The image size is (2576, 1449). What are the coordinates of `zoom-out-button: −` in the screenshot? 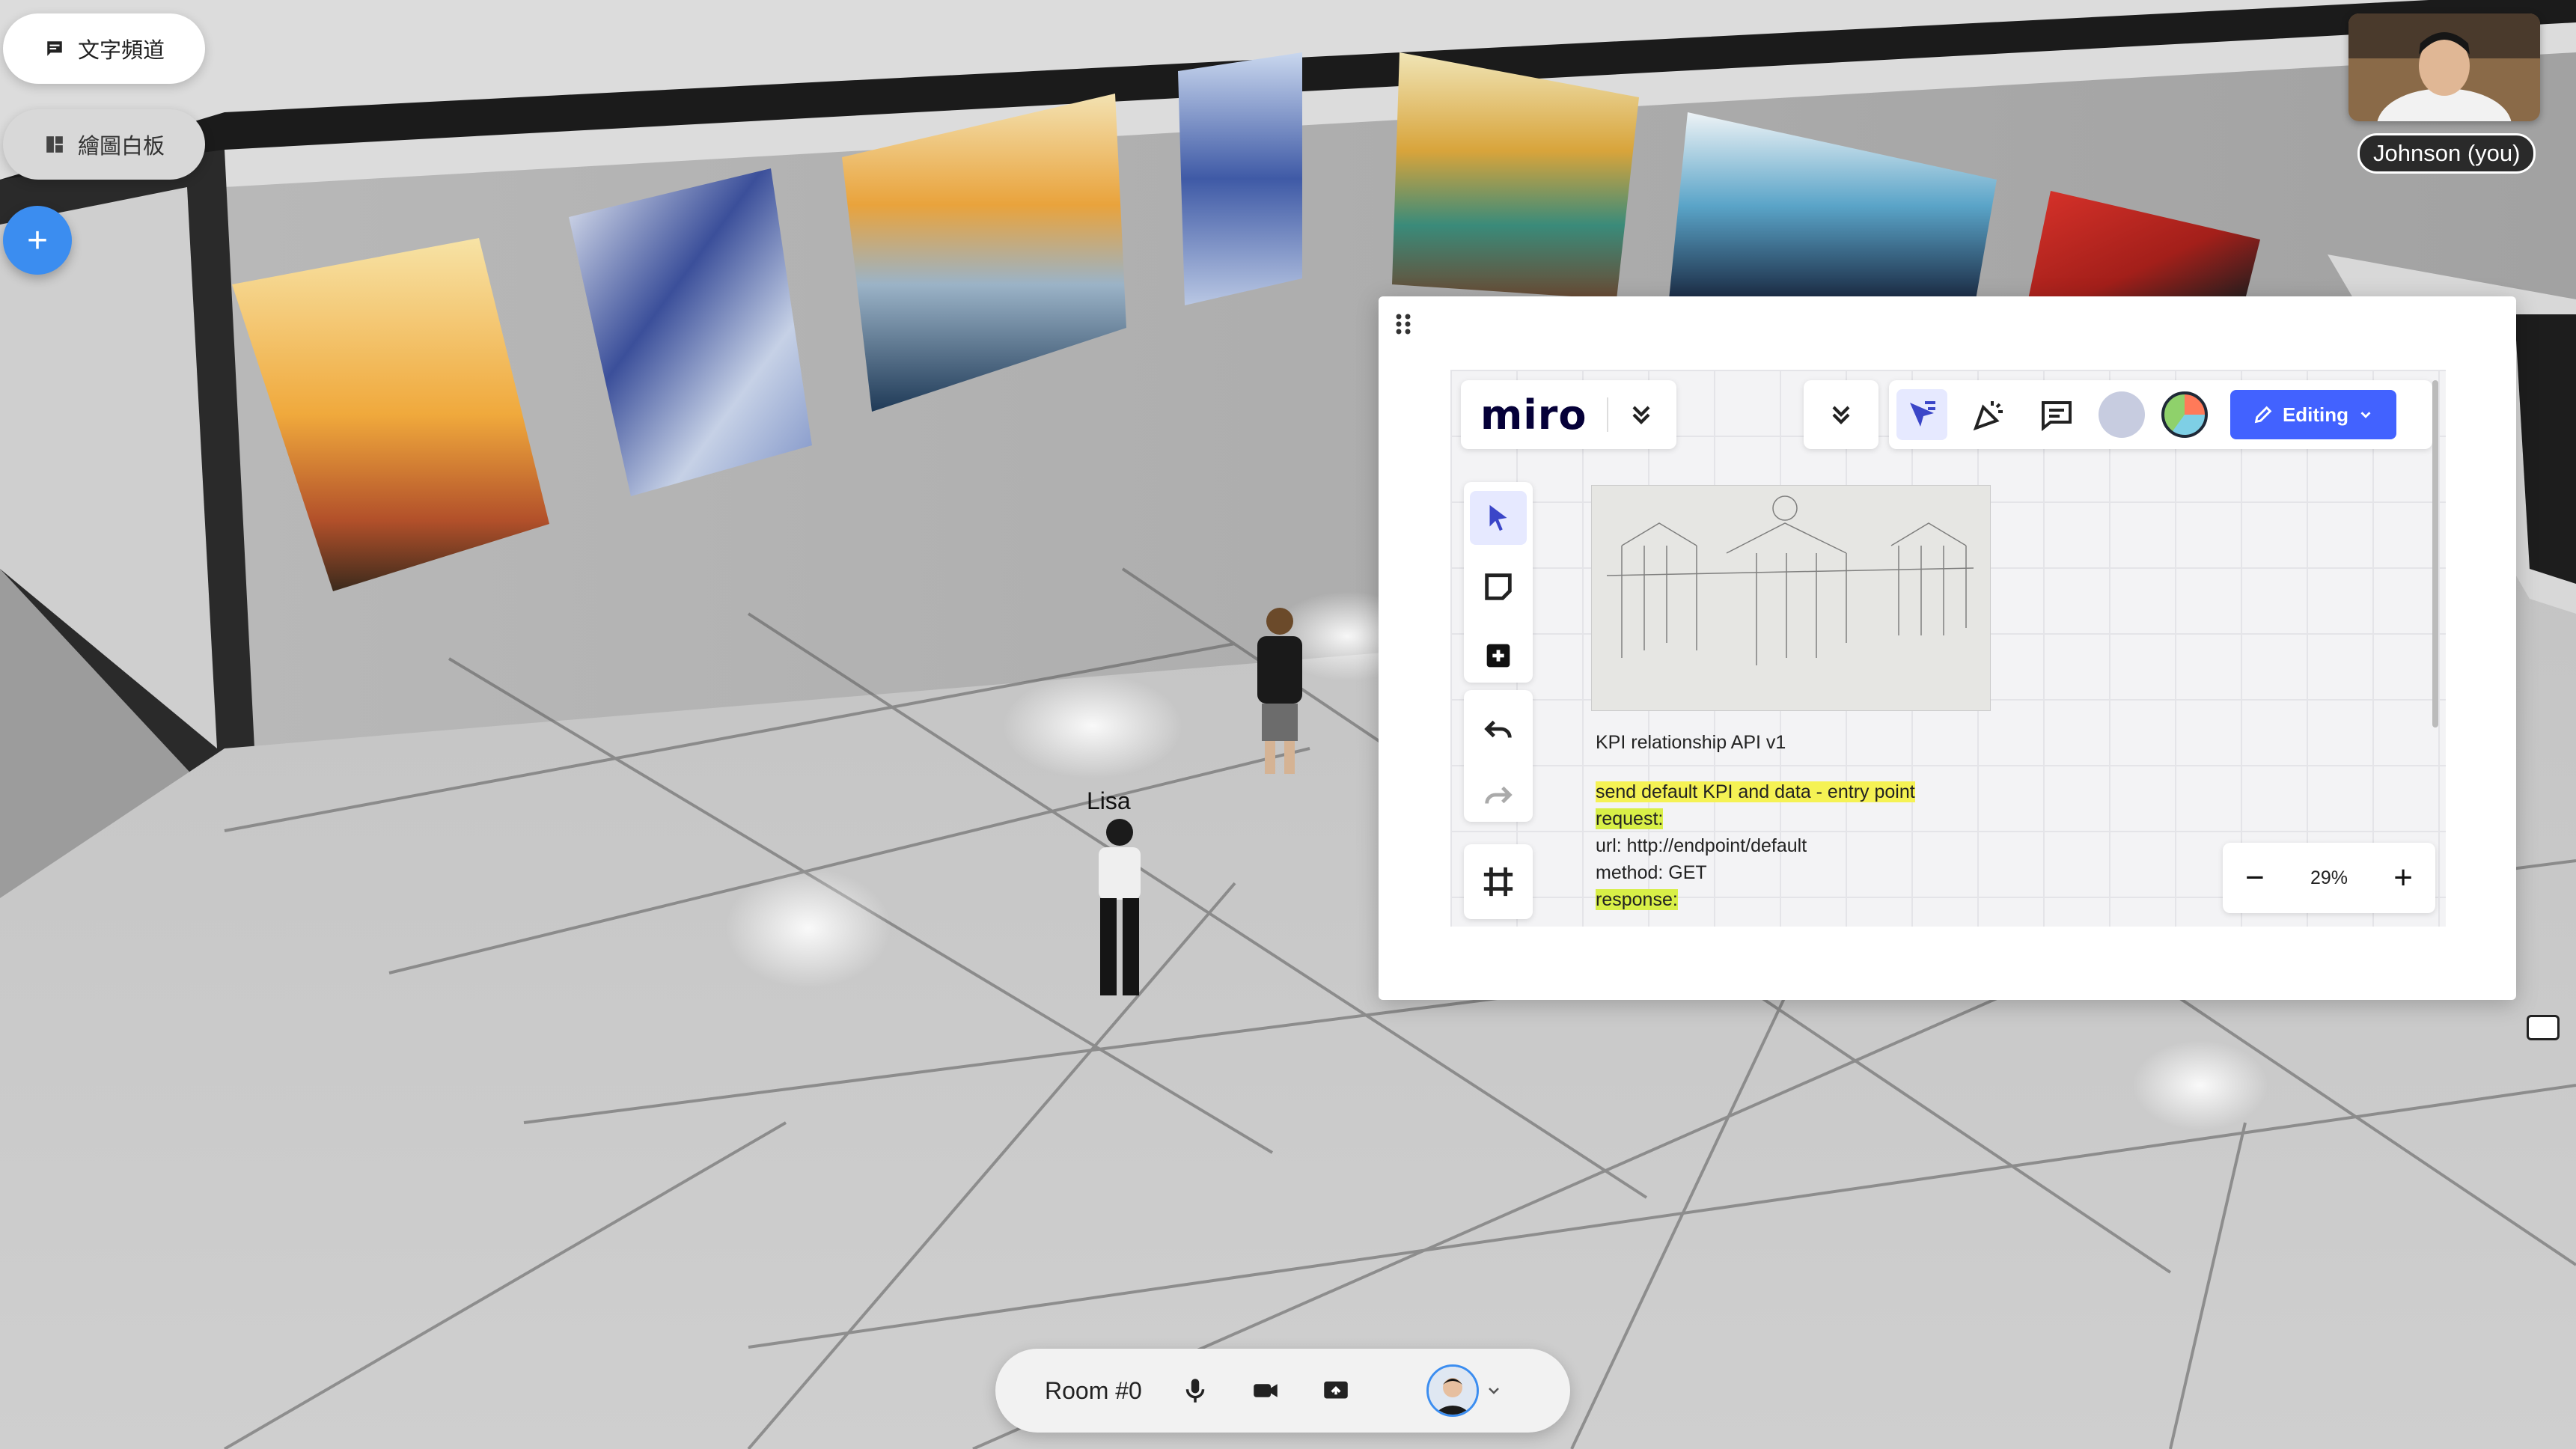 It's located at (2255, 877).